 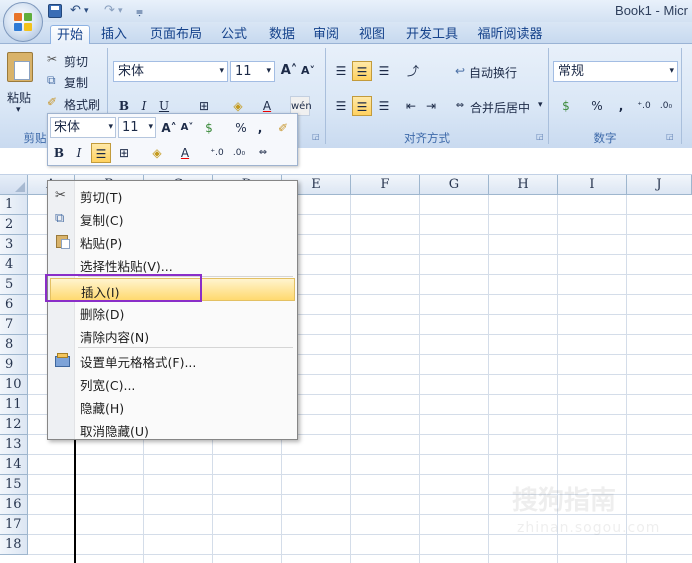 What do you see at coordinates (169, 128) in the screenshot?
I see `mini-grow-font-icon: A˄` at bounding box center [169, 128].